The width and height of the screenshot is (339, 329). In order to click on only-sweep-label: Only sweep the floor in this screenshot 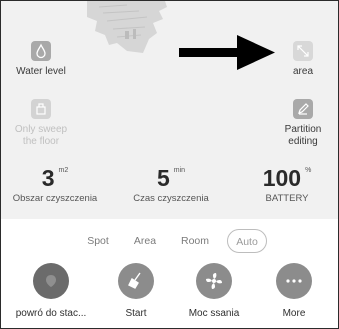, I will do `click(41, 136)`.